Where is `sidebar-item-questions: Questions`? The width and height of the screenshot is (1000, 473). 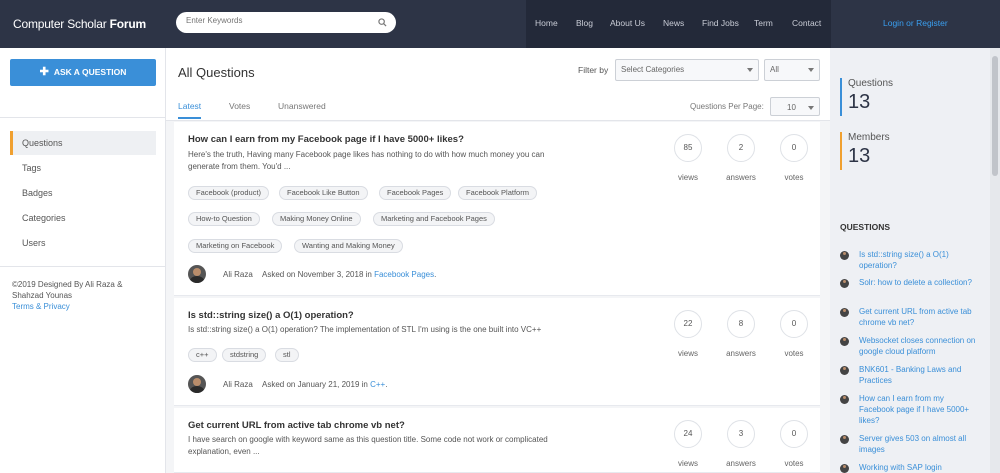 sidebar-item-questions: Questions is located at coordinates (83, 143).